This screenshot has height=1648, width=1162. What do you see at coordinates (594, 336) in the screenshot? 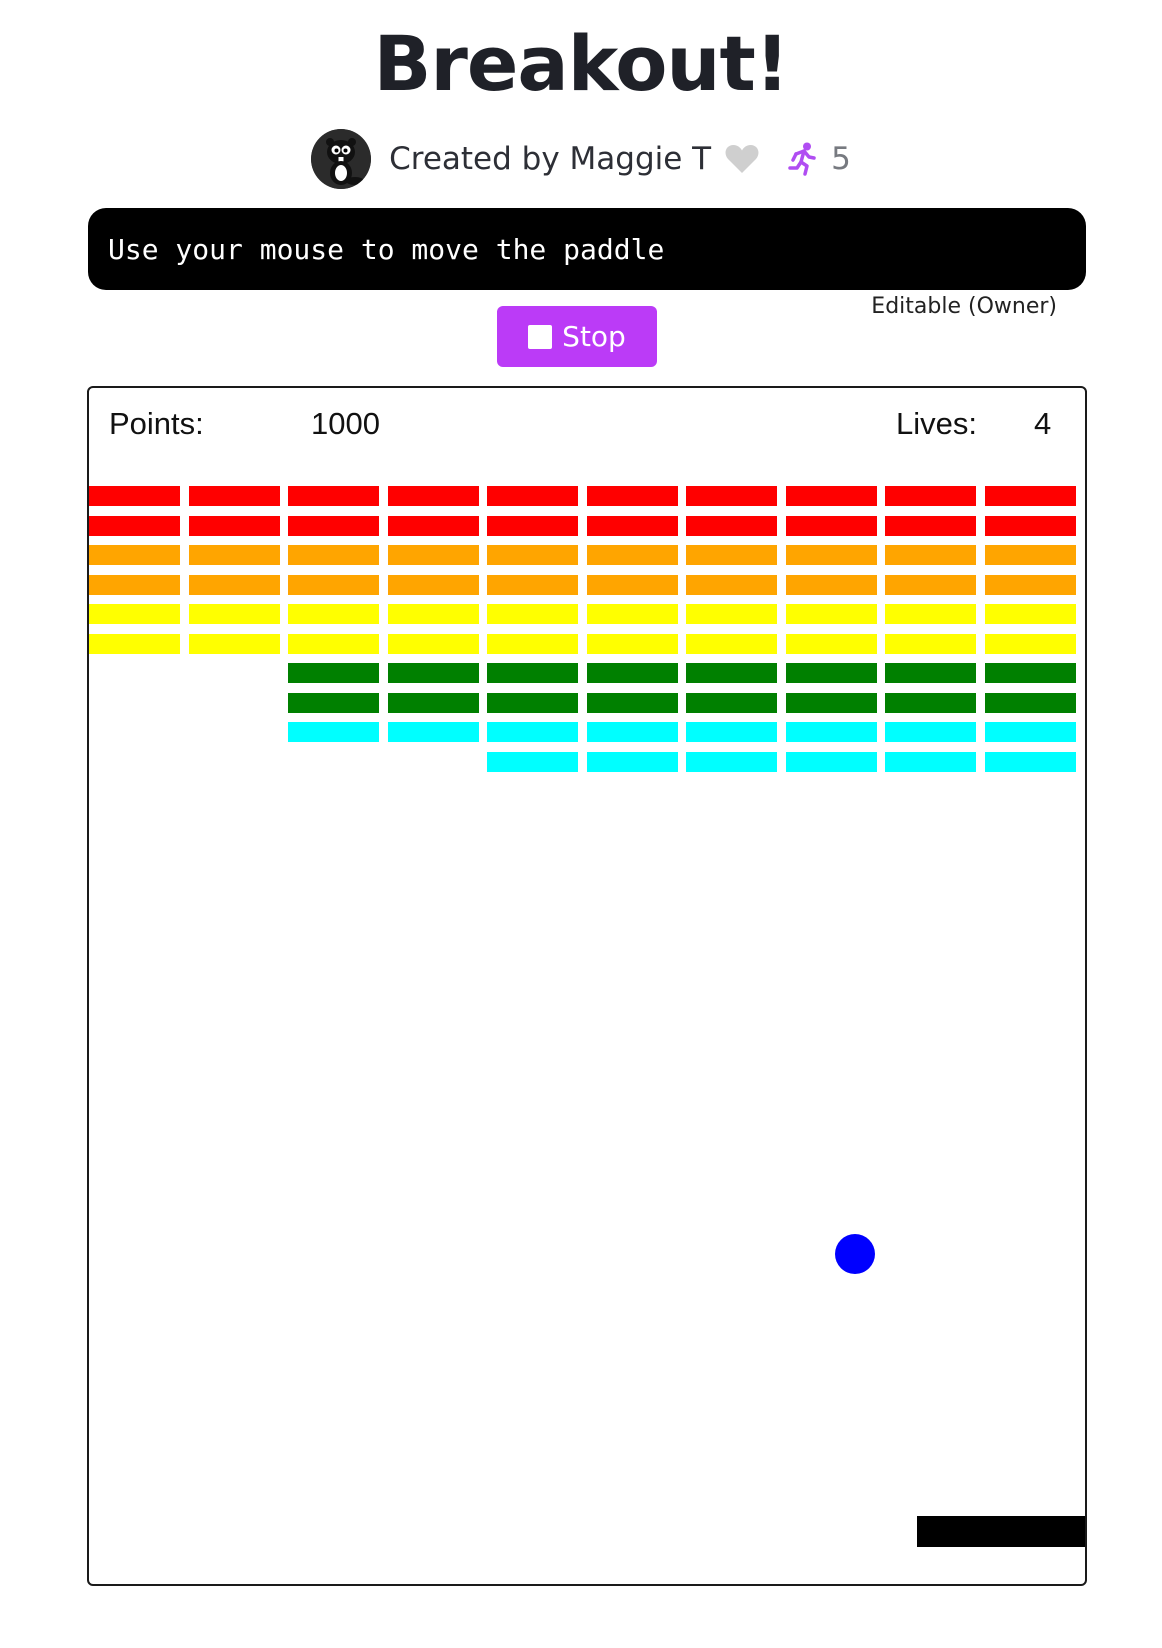
I see `stop-button-label: Stop` at bounding box center [594, 336].